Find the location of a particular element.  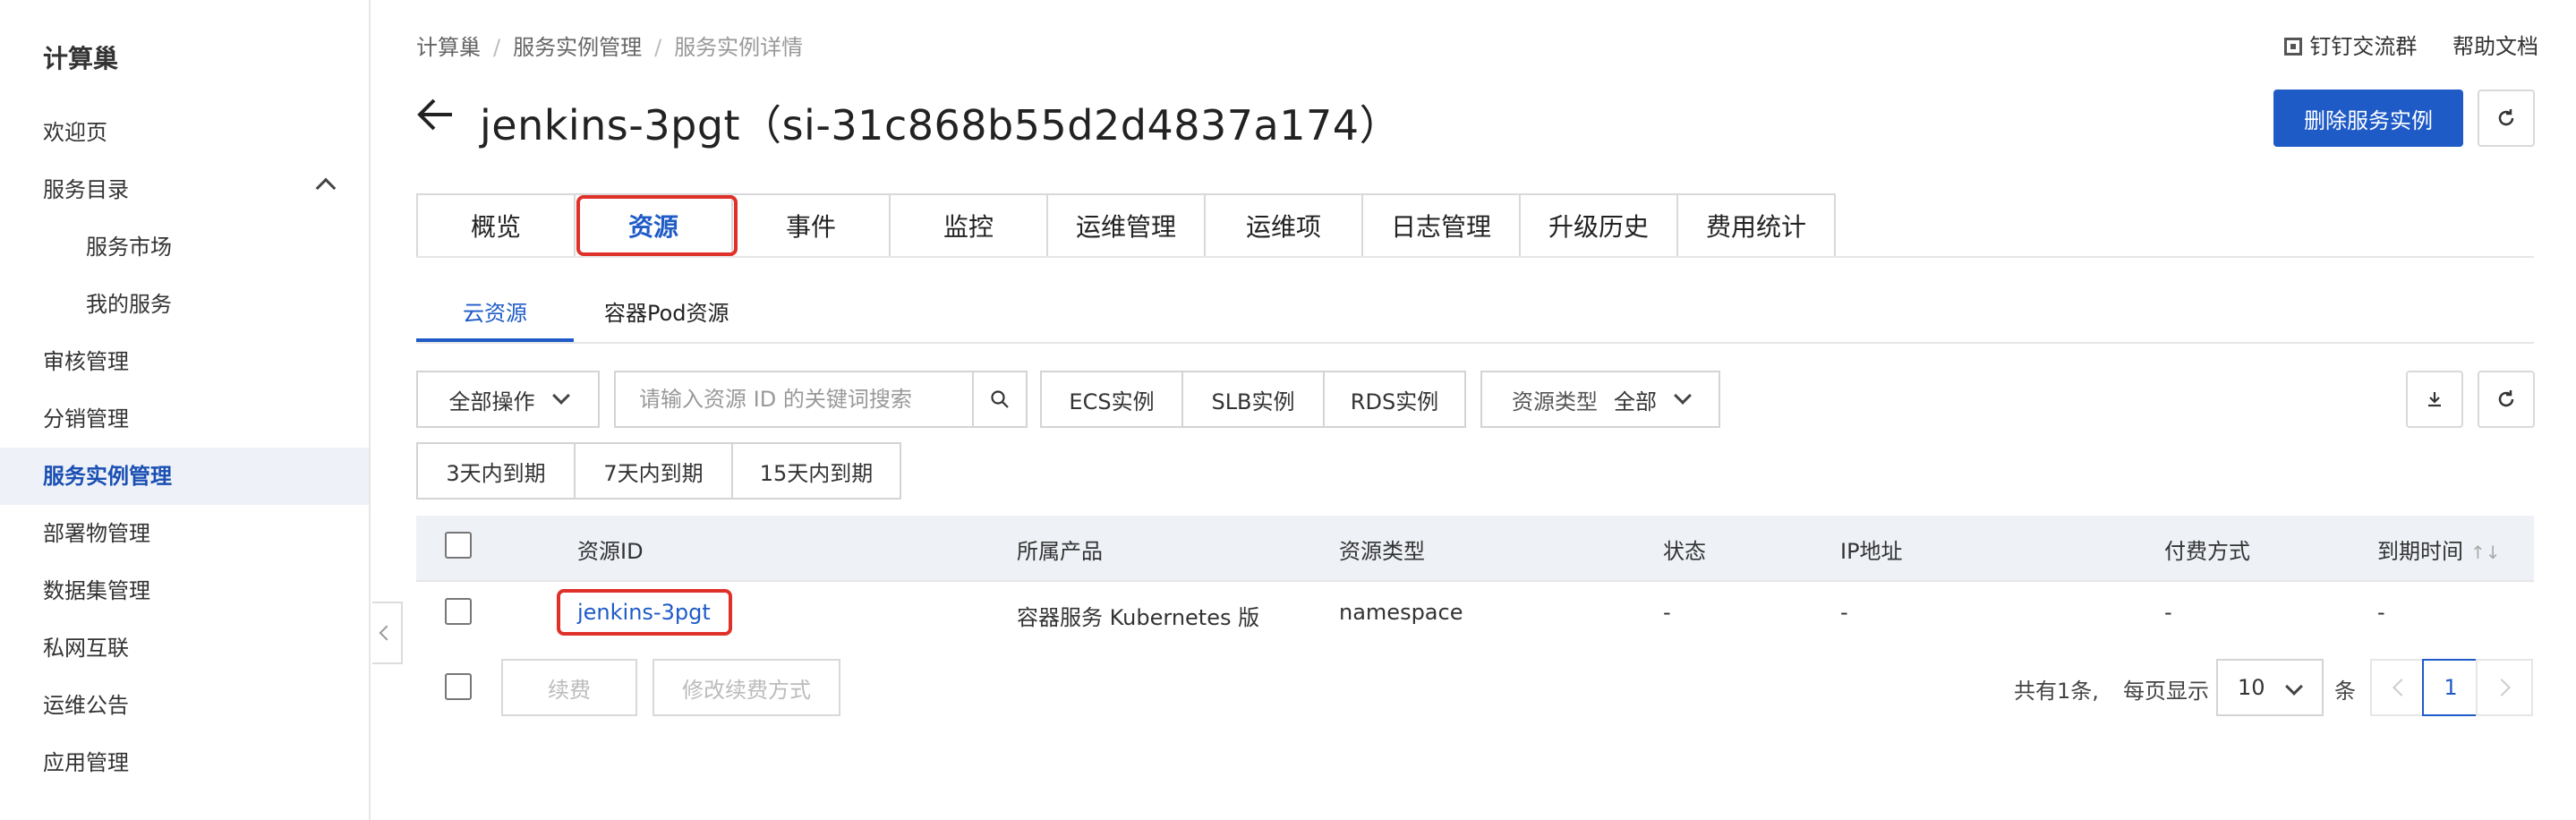

download-icon is located at coordinates (2434, 399).